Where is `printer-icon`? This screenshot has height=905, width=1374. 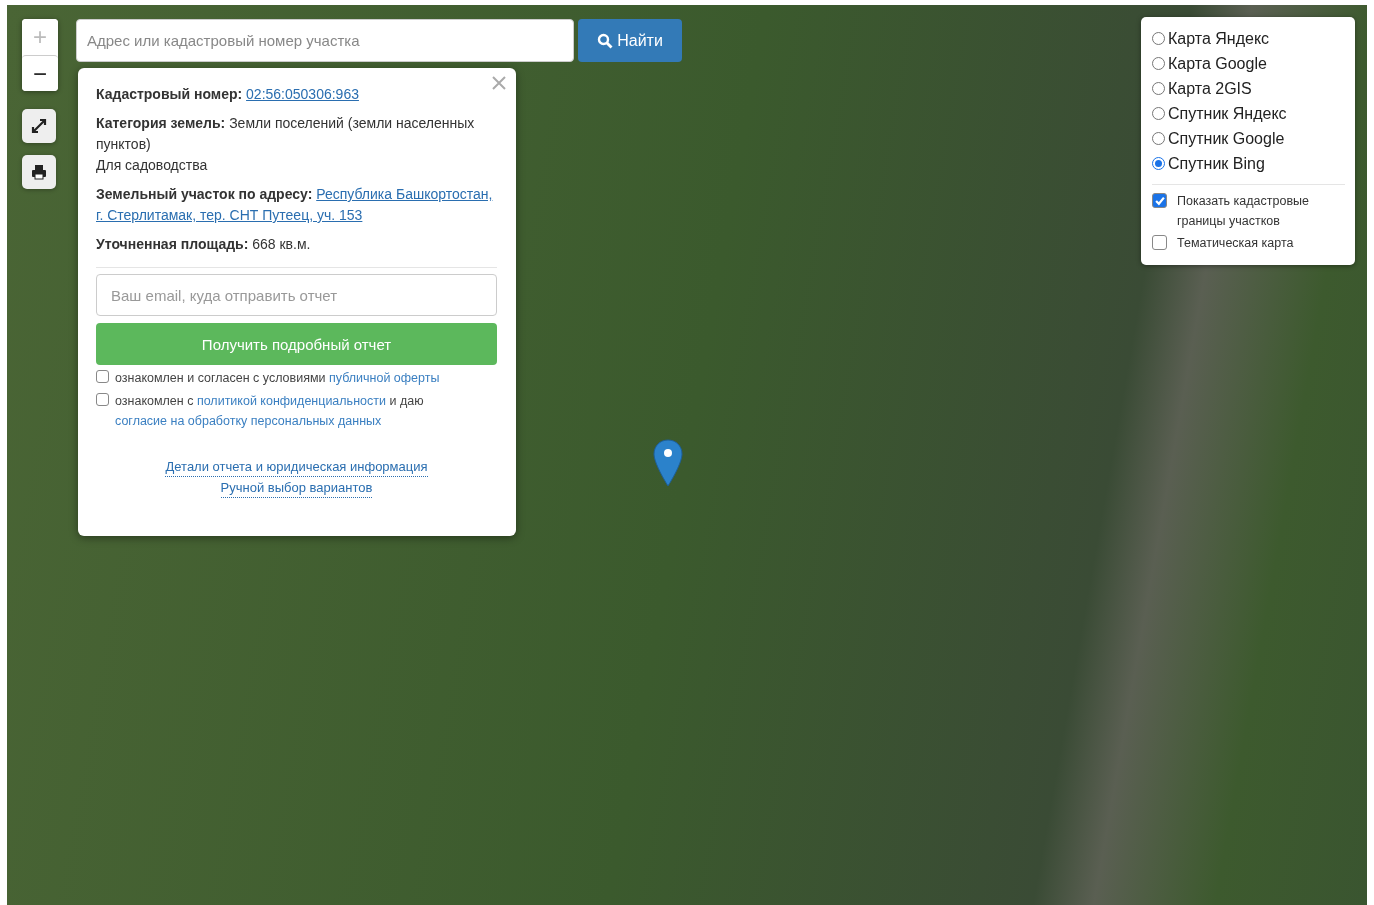
printer-icon is located at coordinates (39, 172).